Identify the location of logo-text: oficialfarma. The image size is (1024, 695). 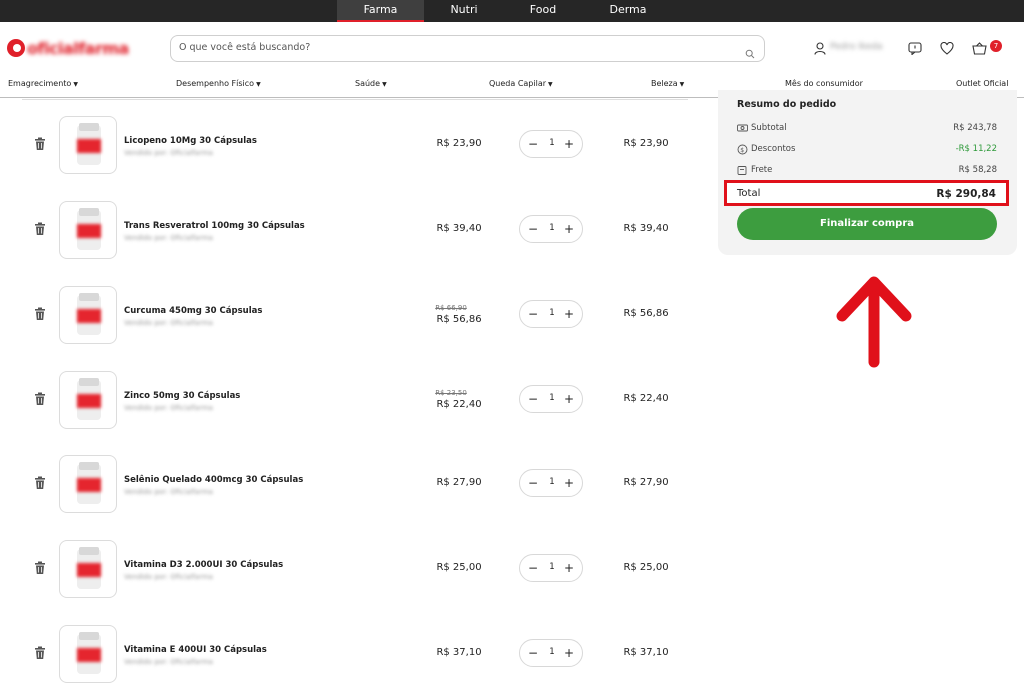
(78, 48).